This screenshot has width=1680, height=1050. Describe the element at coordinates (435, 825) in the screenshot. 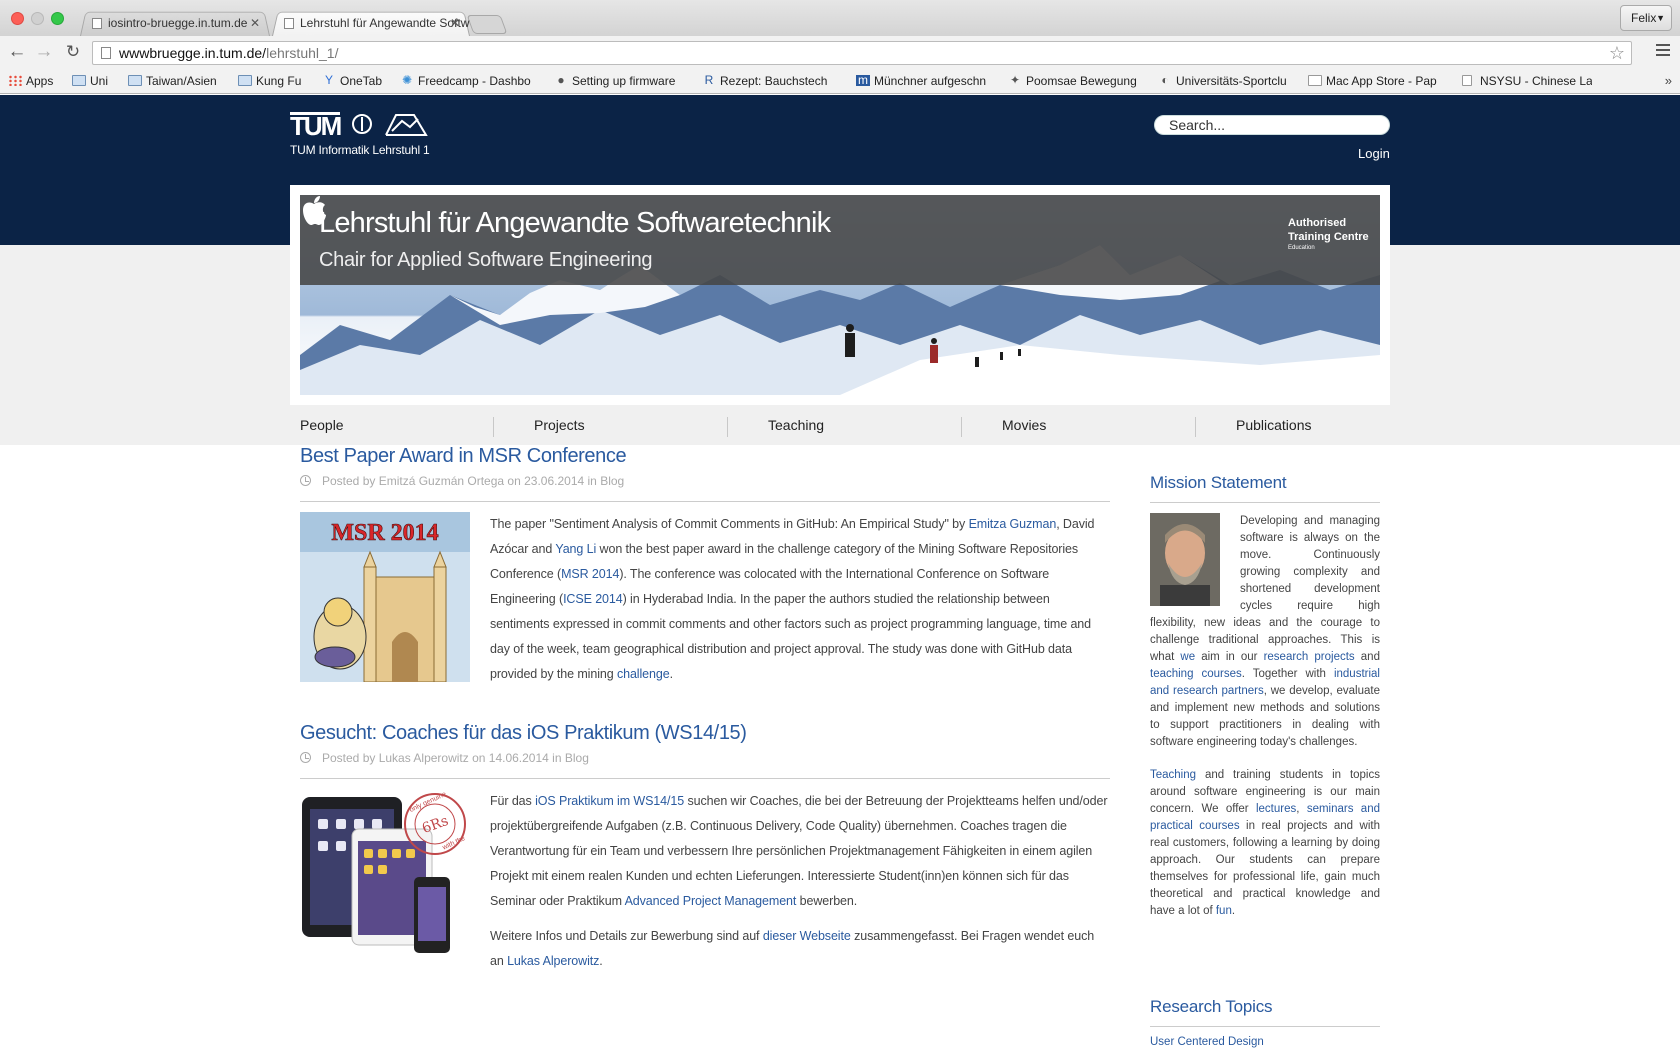

I see `svg-text: 6Rs` at that location.